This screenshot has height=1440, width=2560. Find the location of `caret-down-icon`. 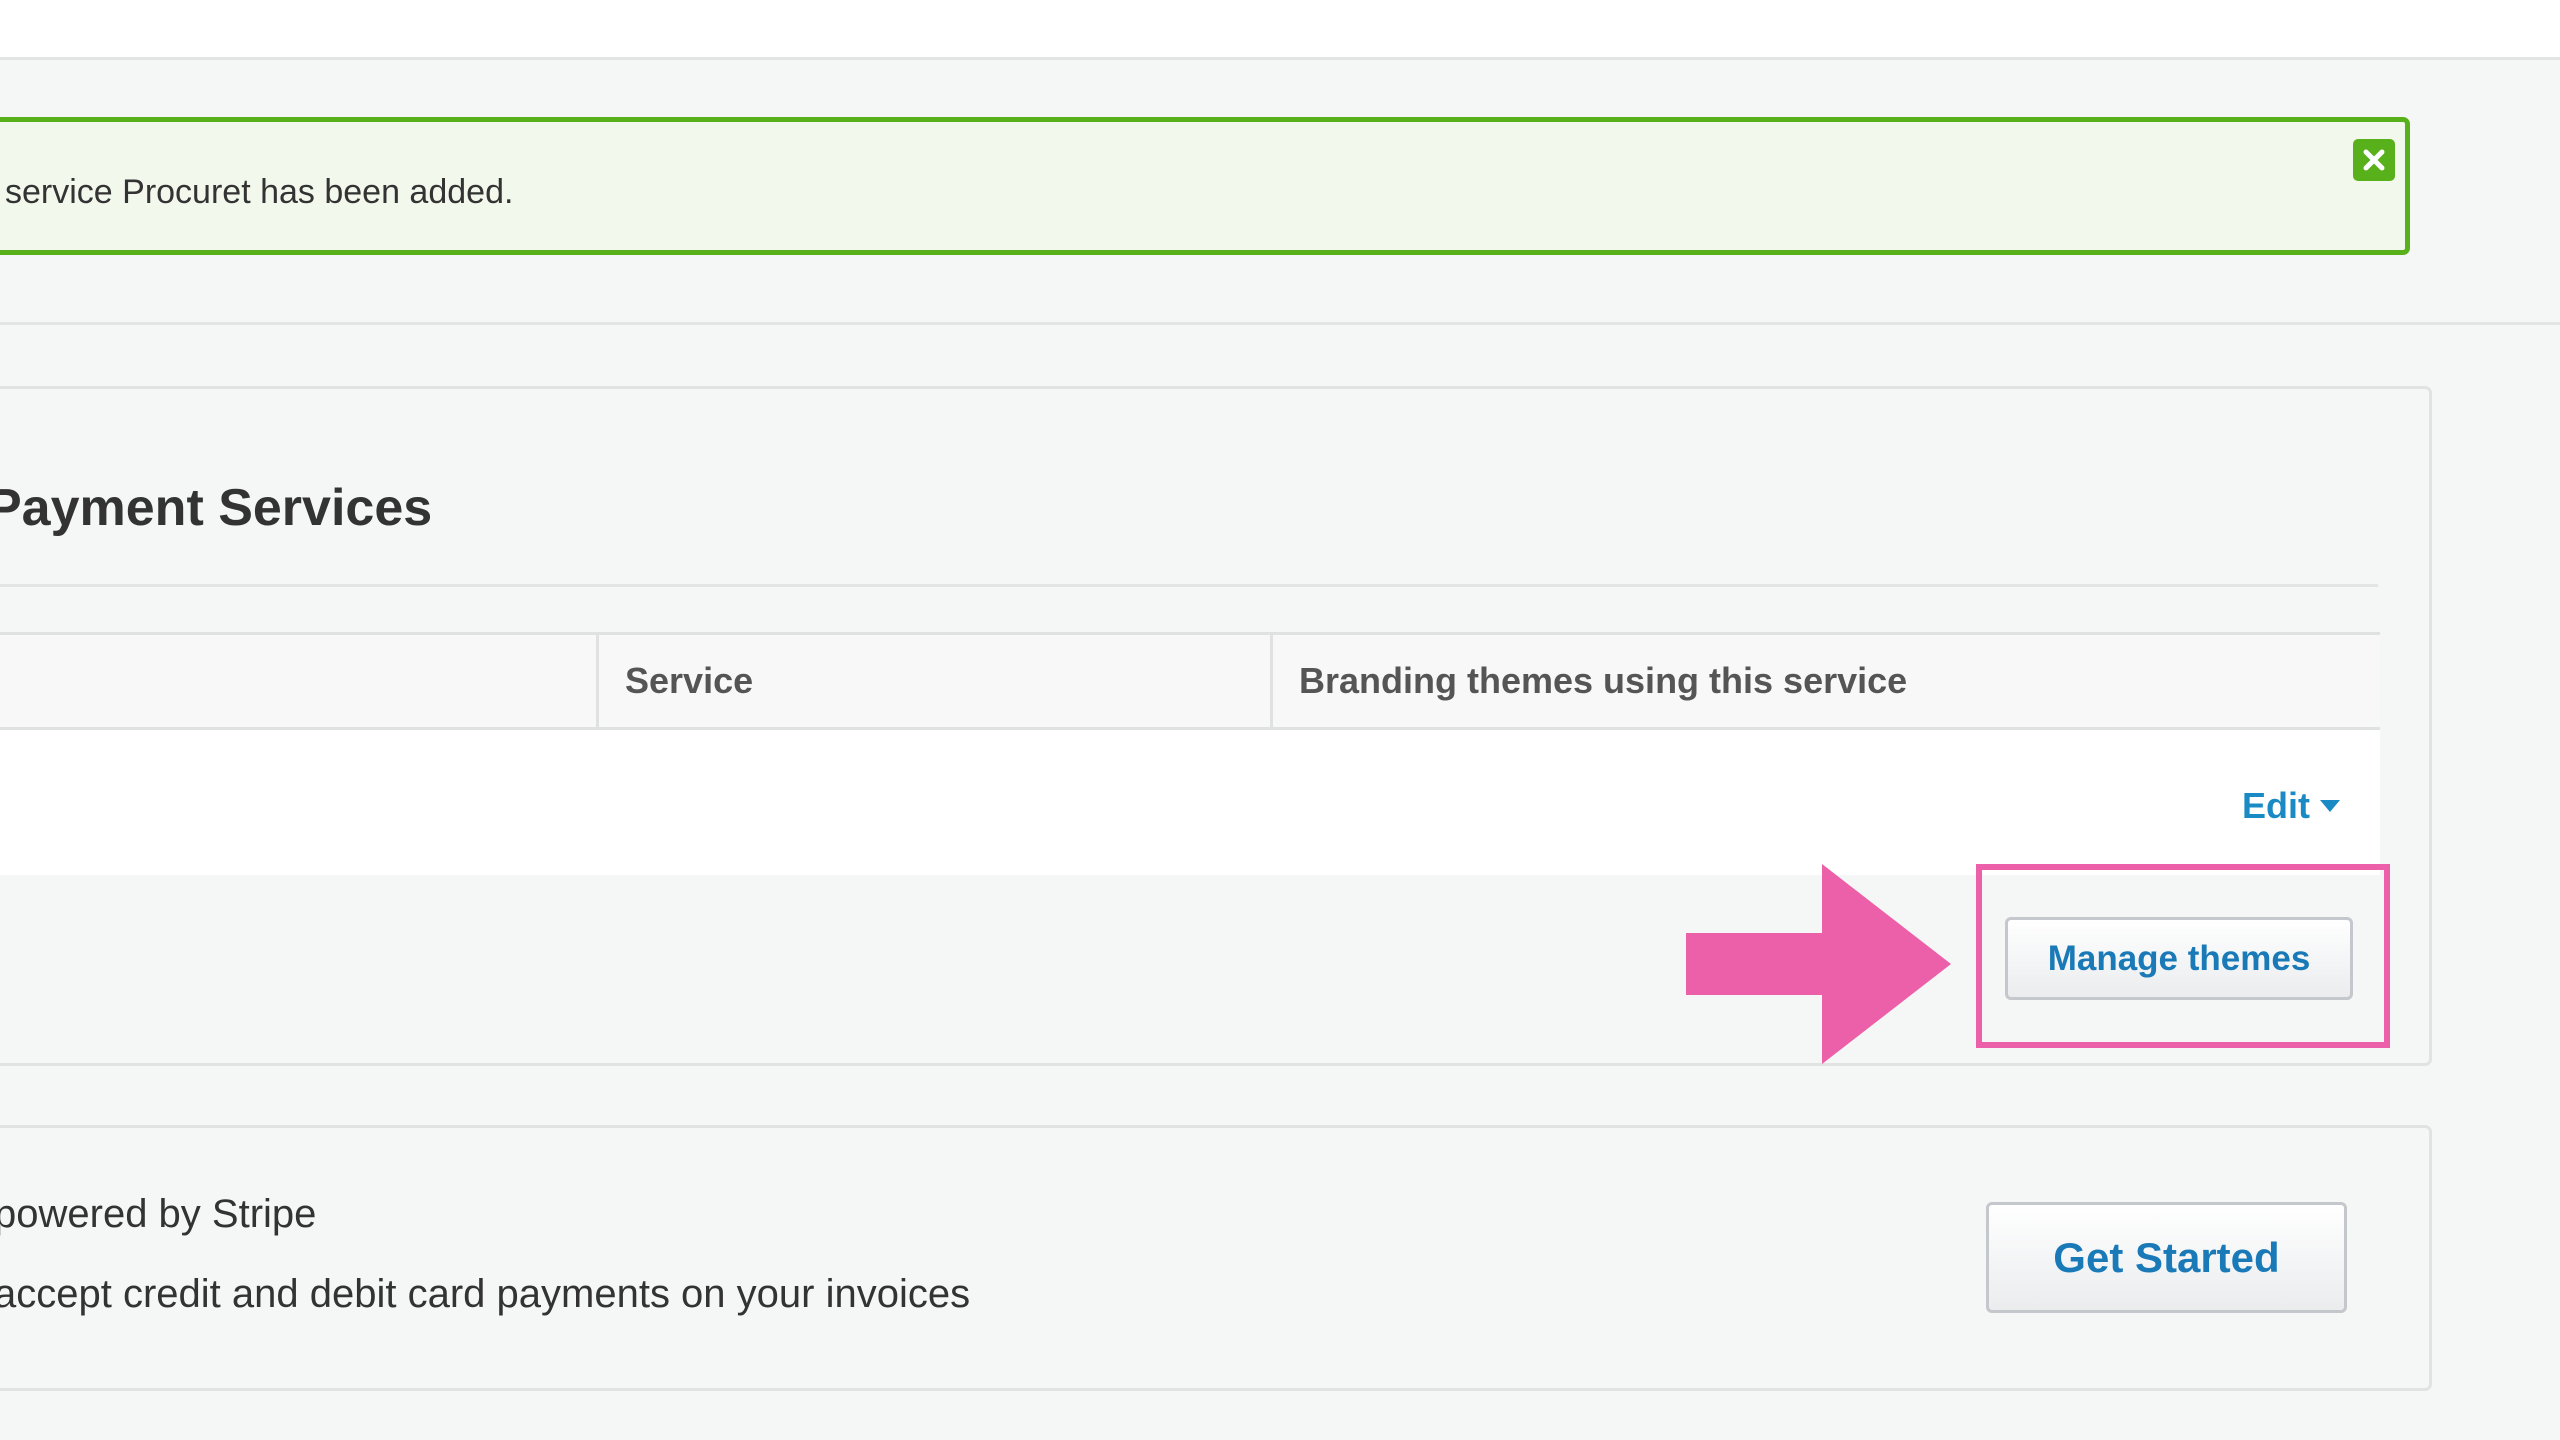

caret-down-icon is located at coordinates (2330, 806).